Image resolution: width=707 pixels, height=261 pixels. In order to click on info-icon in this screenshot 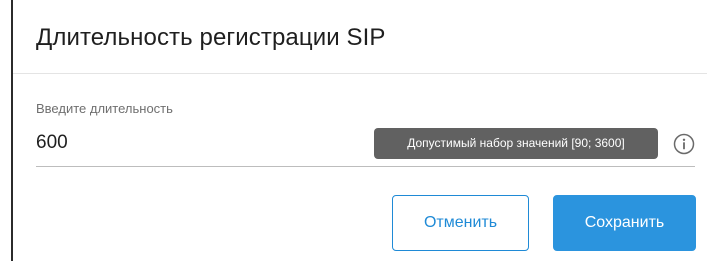, I will do `click(684, 144)`.